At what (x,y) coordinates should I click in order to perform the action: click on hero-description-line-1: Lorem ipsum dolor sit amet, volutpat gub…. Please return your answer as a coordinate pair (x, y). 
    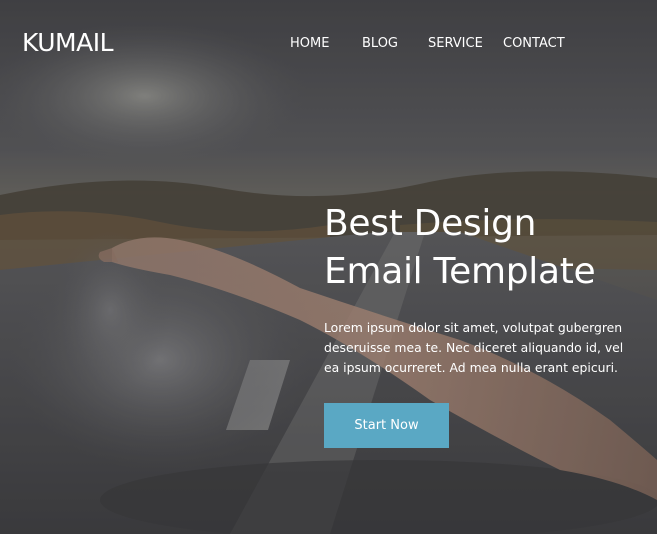
    Looking at the image, I should click on (473, 327).